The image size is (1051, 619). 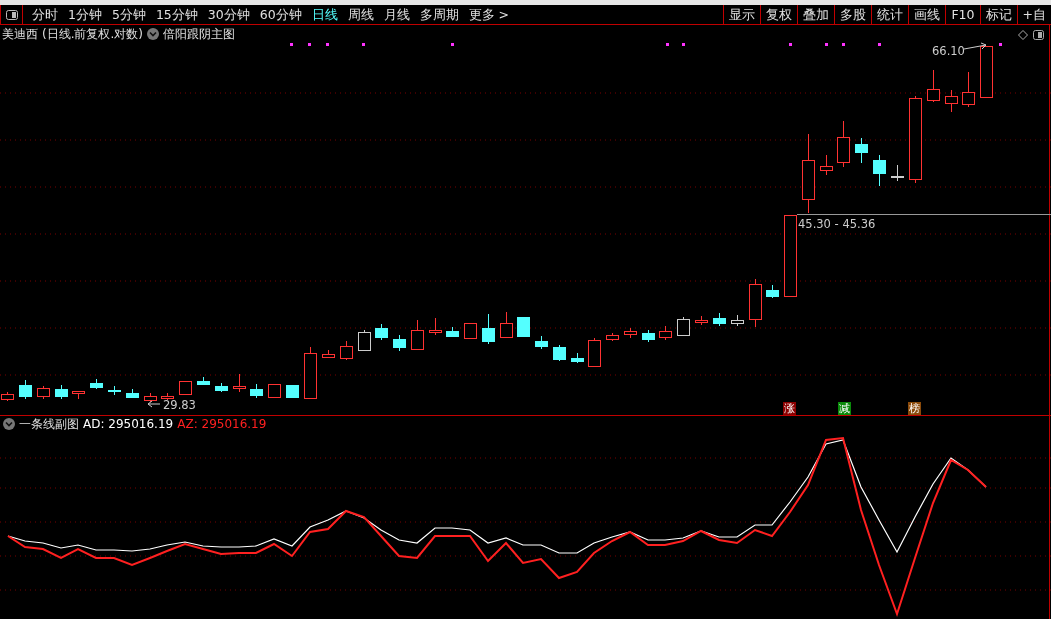 What do you see at coordinates (228, 14) in the screenshot?
I see `period-tab: 30分钟` at bounding box center [228, 14].